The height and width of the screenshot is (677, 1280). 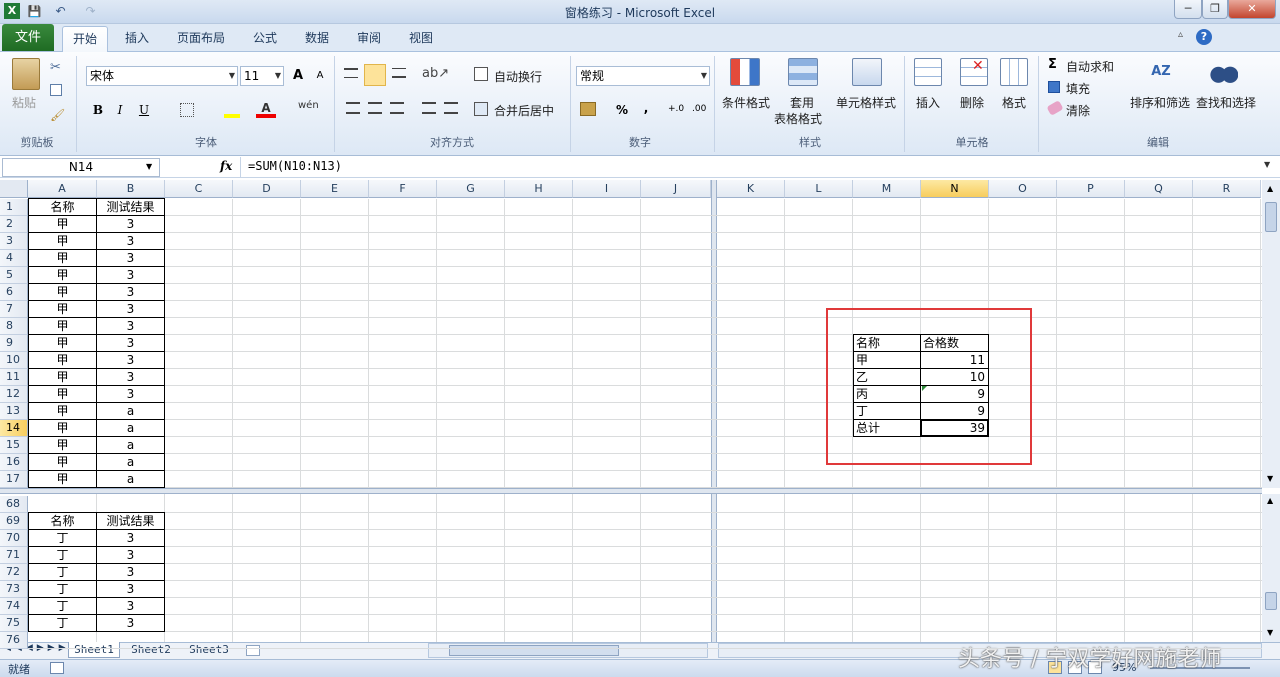 I want to click on conditional-format-icon, so click(x=745, y=72).